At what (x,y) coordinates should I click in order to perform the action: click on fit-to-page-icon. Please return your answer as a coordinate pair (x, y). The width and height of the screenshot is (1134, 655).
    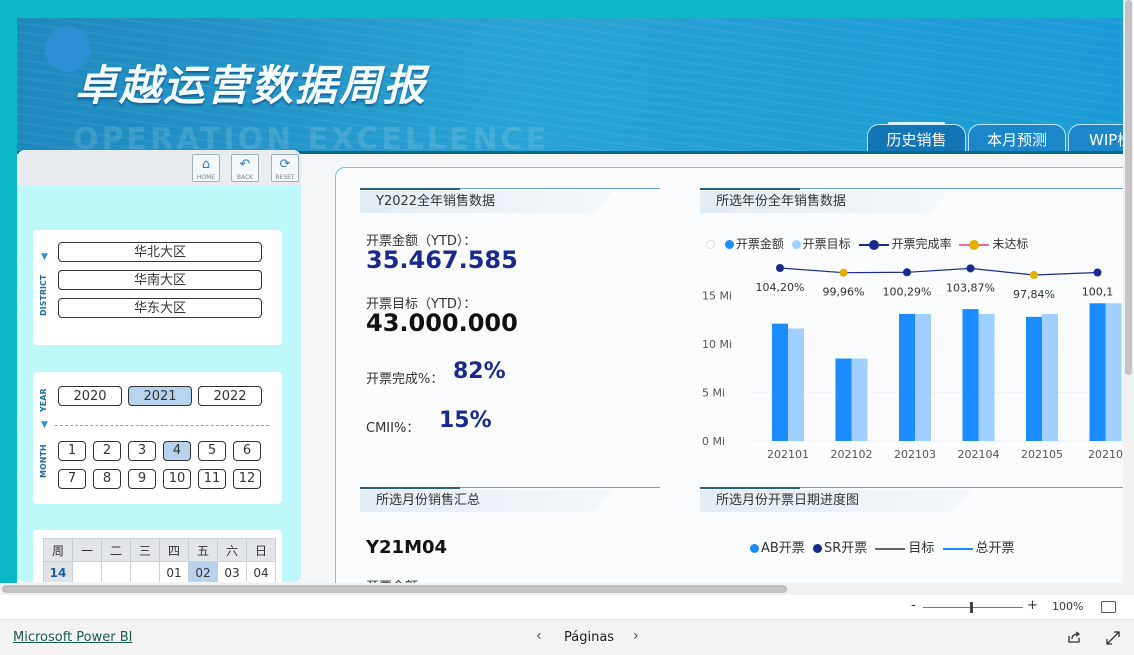
    Looking at the image, I should click on (1108, 607).